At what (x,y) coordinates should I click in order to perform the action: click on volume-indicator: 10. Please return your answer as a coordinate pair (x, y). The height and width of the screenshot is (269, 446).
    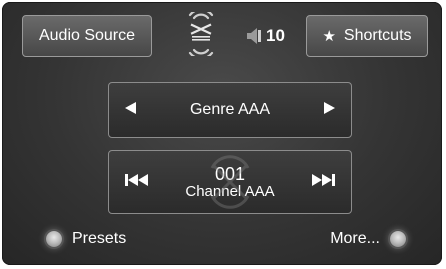
    Looking at the image, I should click on (265, 36).